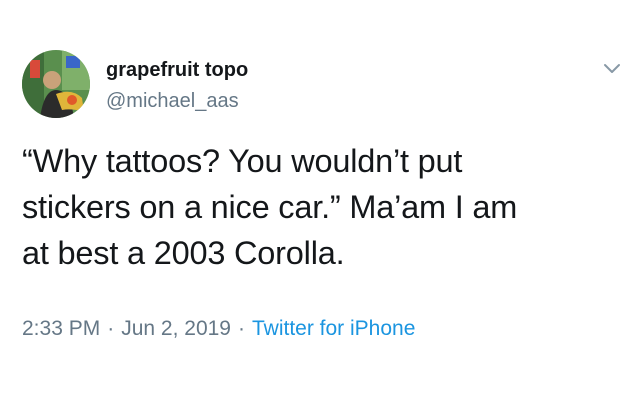  I want to click on display-name: grapefruit topo, so click(177, 70).